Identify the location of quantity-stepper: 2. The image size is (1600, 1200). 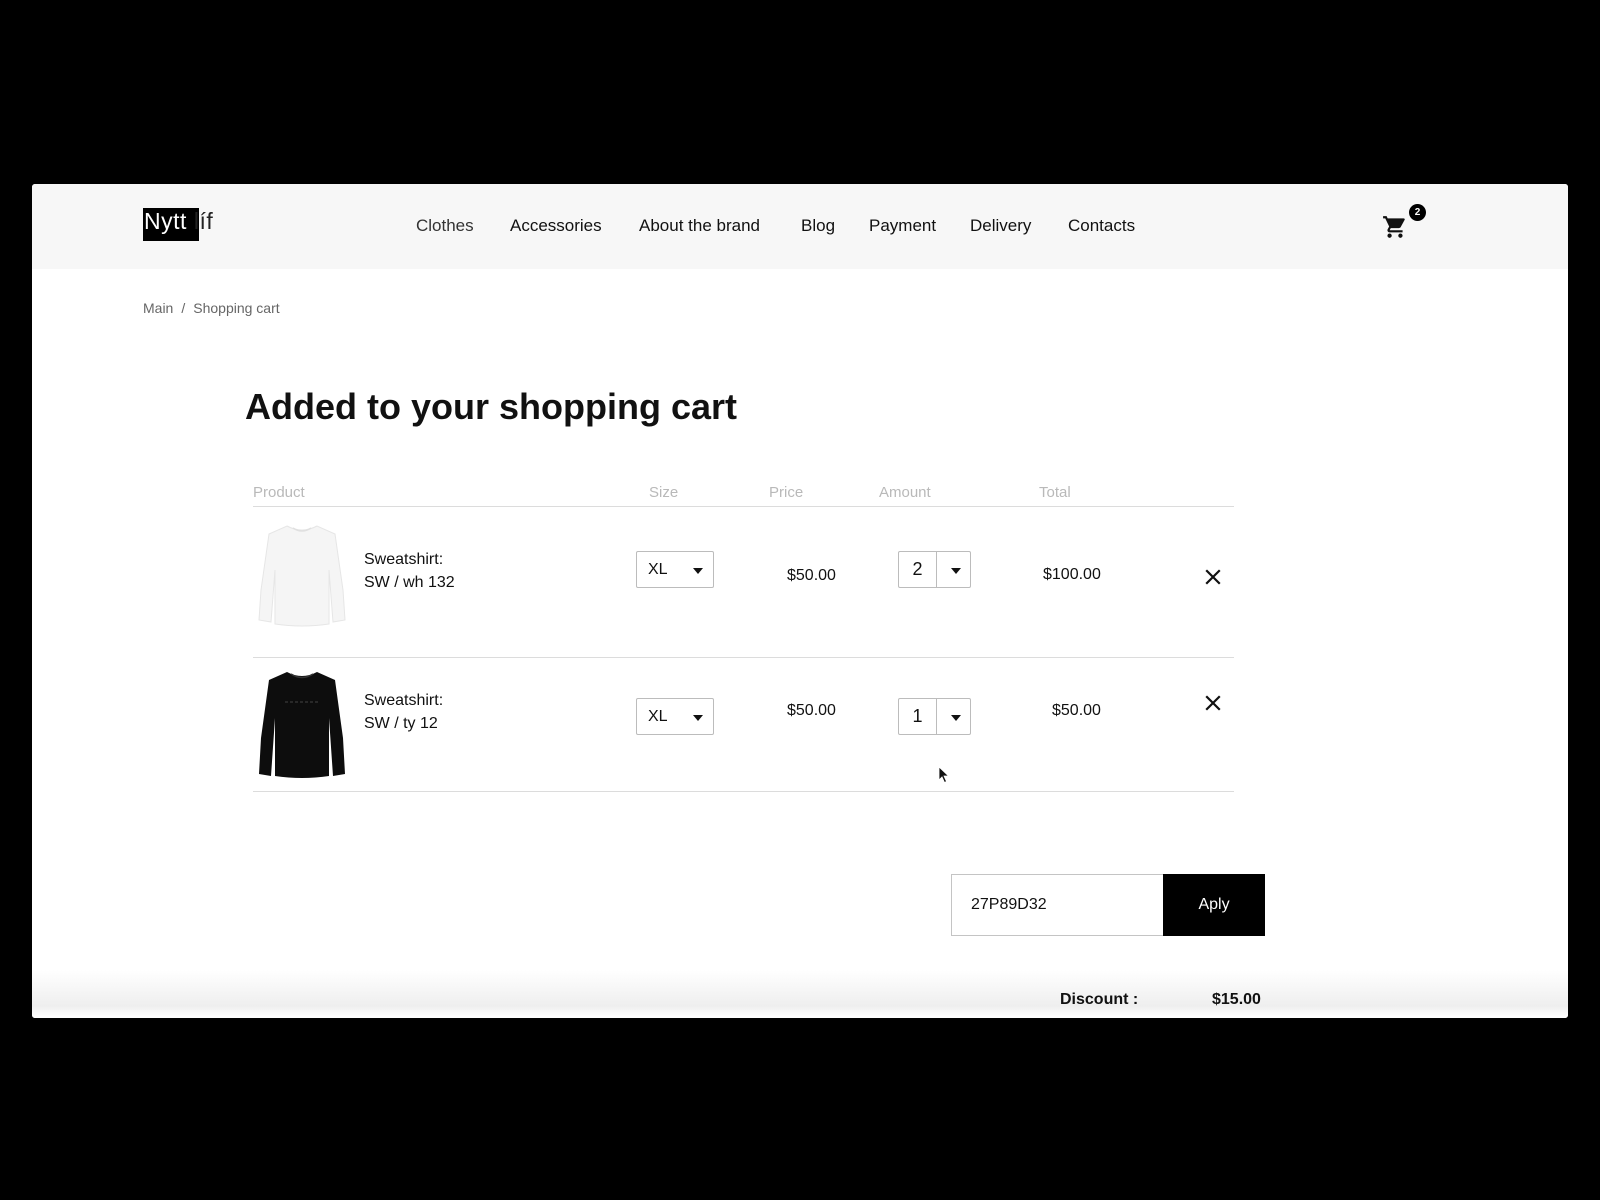
(934, 569).